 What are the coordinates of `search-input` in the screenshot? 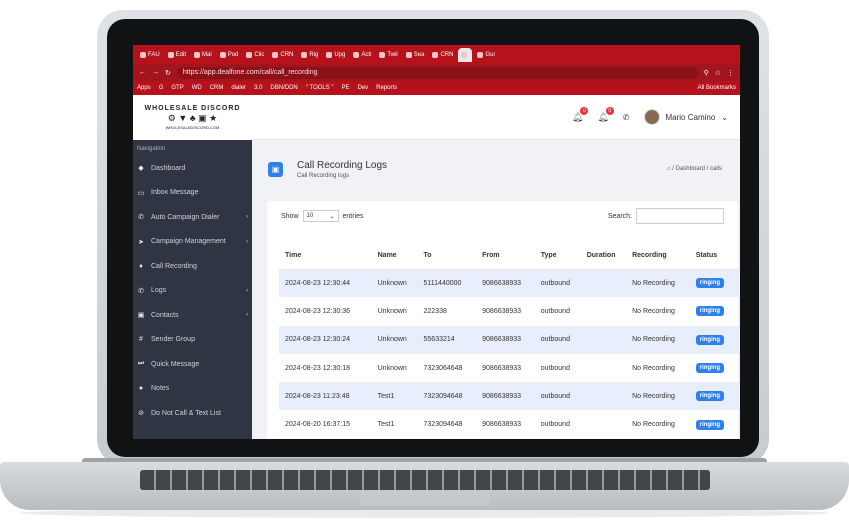 It's located at (680, 216).